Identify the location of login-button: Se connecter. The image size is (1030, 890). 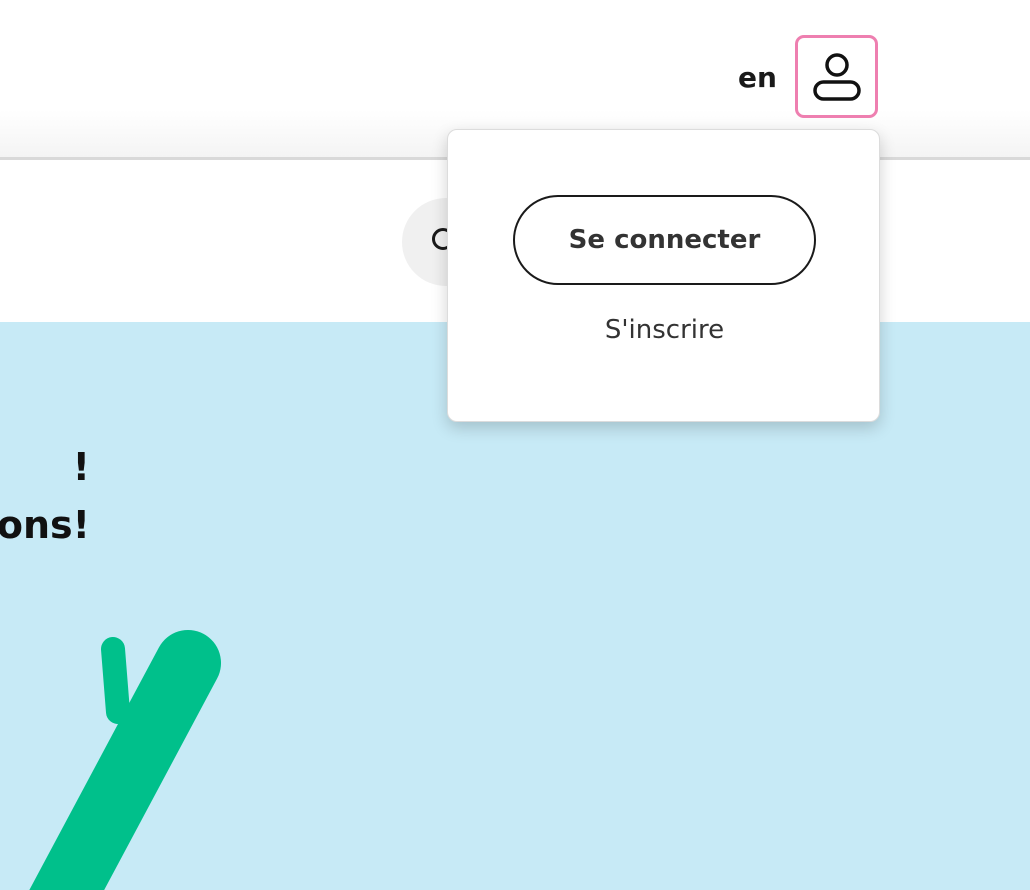
(664, 240).